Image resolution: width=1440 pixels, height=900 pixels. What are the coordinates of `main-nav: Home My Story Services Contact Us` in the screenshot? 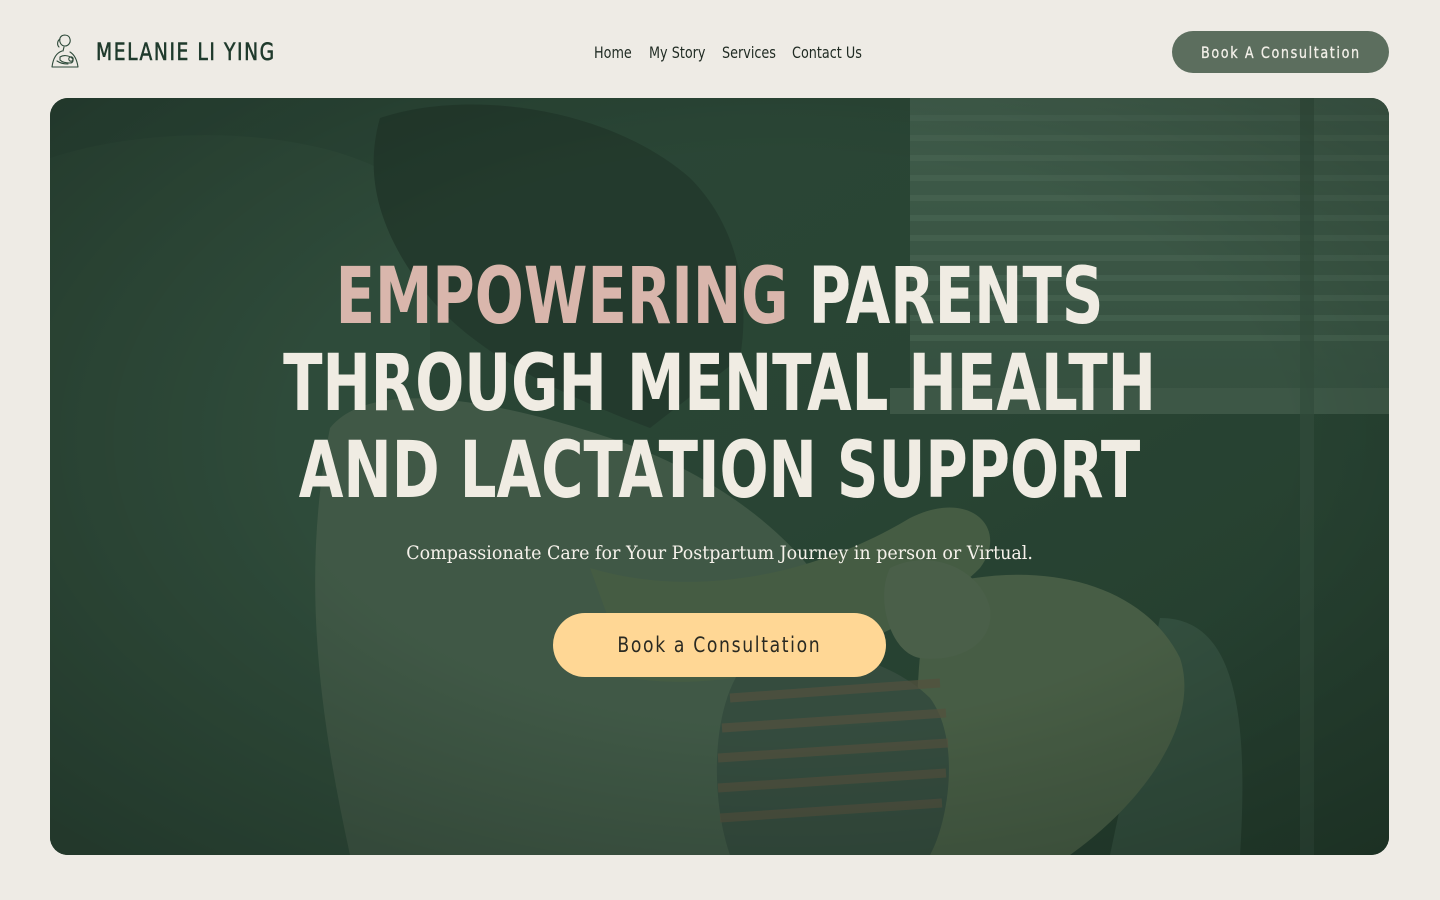 It's located at (729, 52).